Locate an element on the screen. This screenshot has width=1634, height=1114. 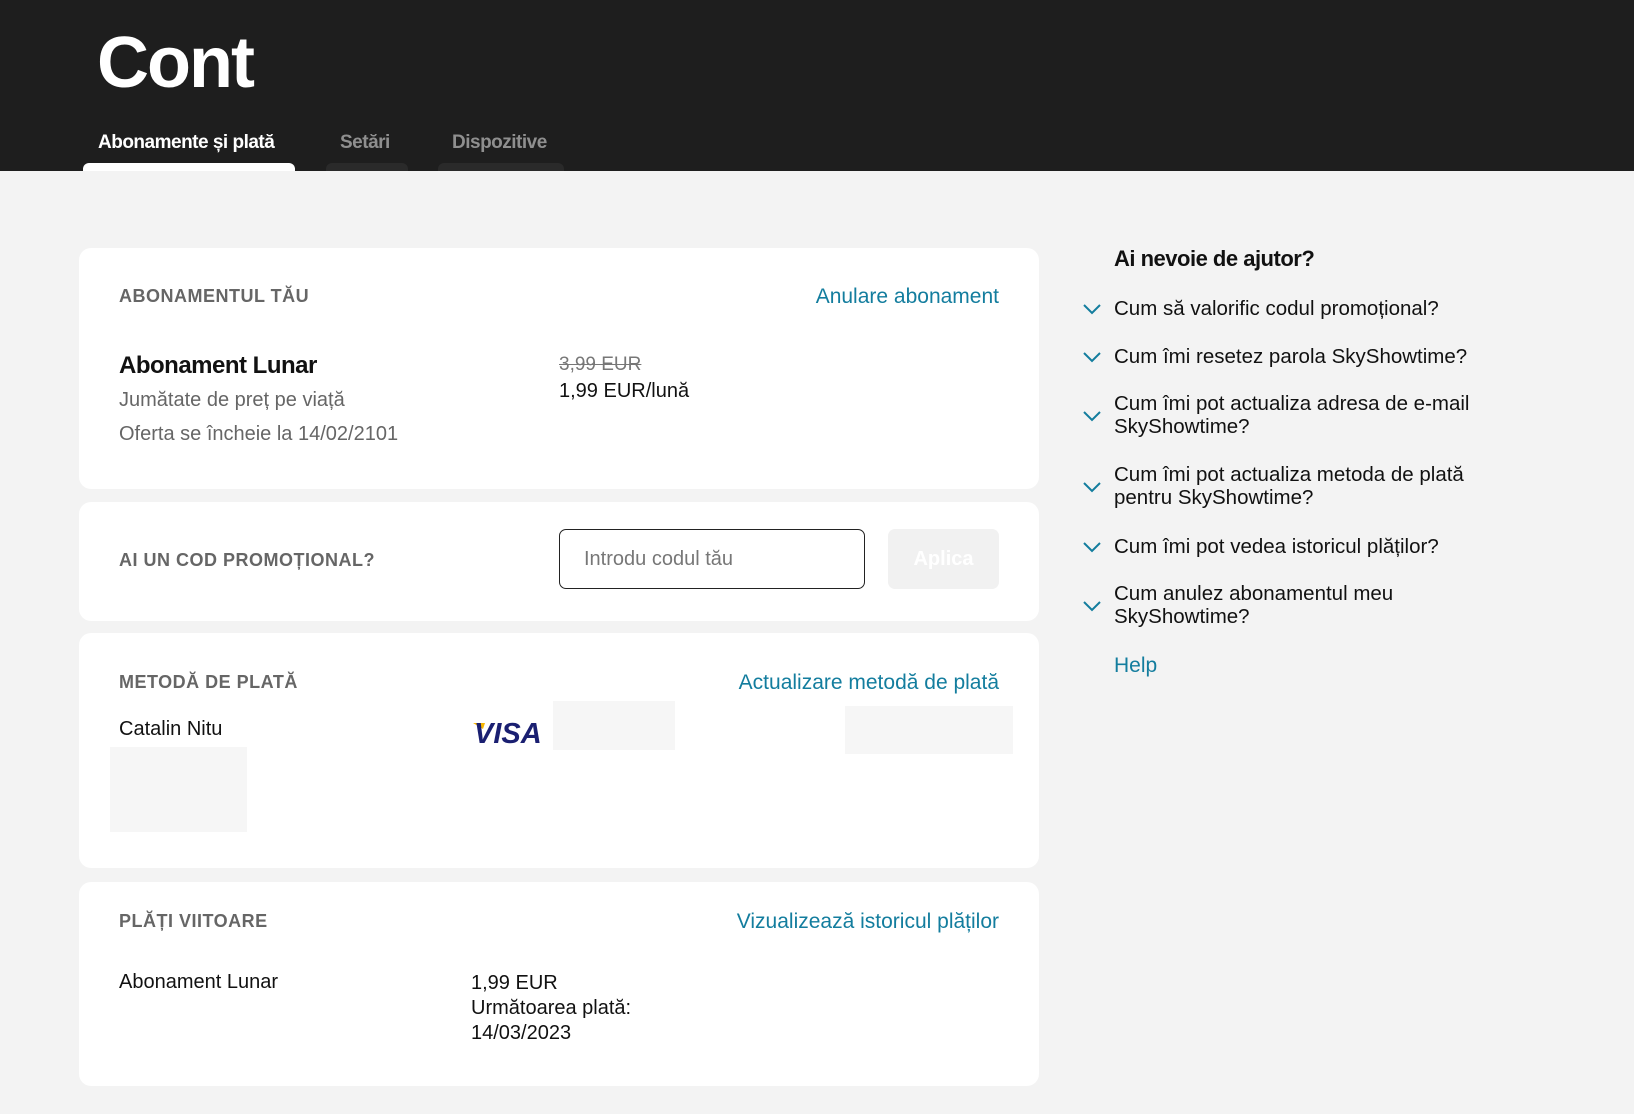
current-price: 1,99 EUR/lună is located at coordinates (624, 391).